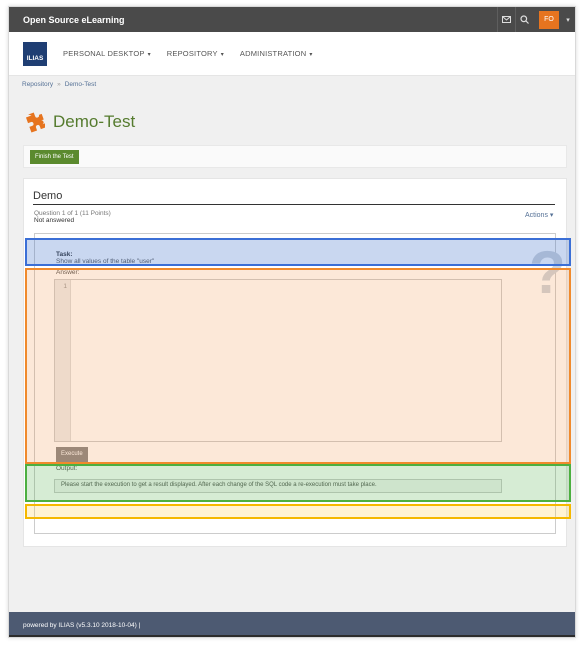  What do you see at coordinates (68, 272) in the screenshot?
I see `answer-label: Answer:` at bounding box center [68, 272].